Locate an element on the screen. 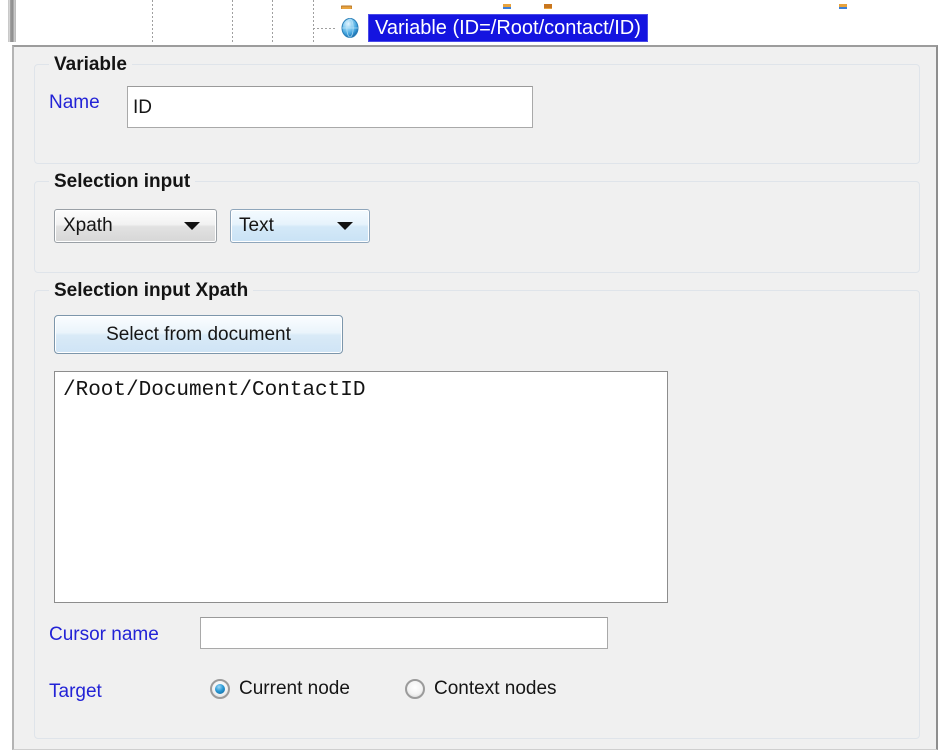  name-label: Name is located at coordinates (74, 102).